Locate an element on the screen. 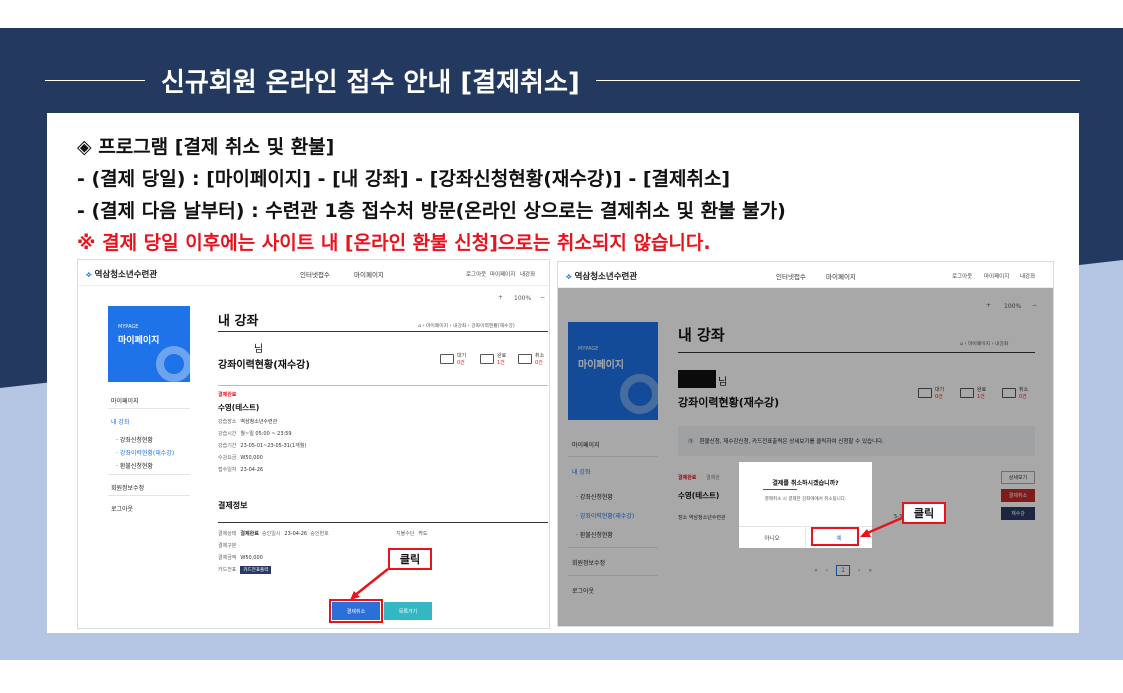  slide-top-band is located at coordinates (561, 14).